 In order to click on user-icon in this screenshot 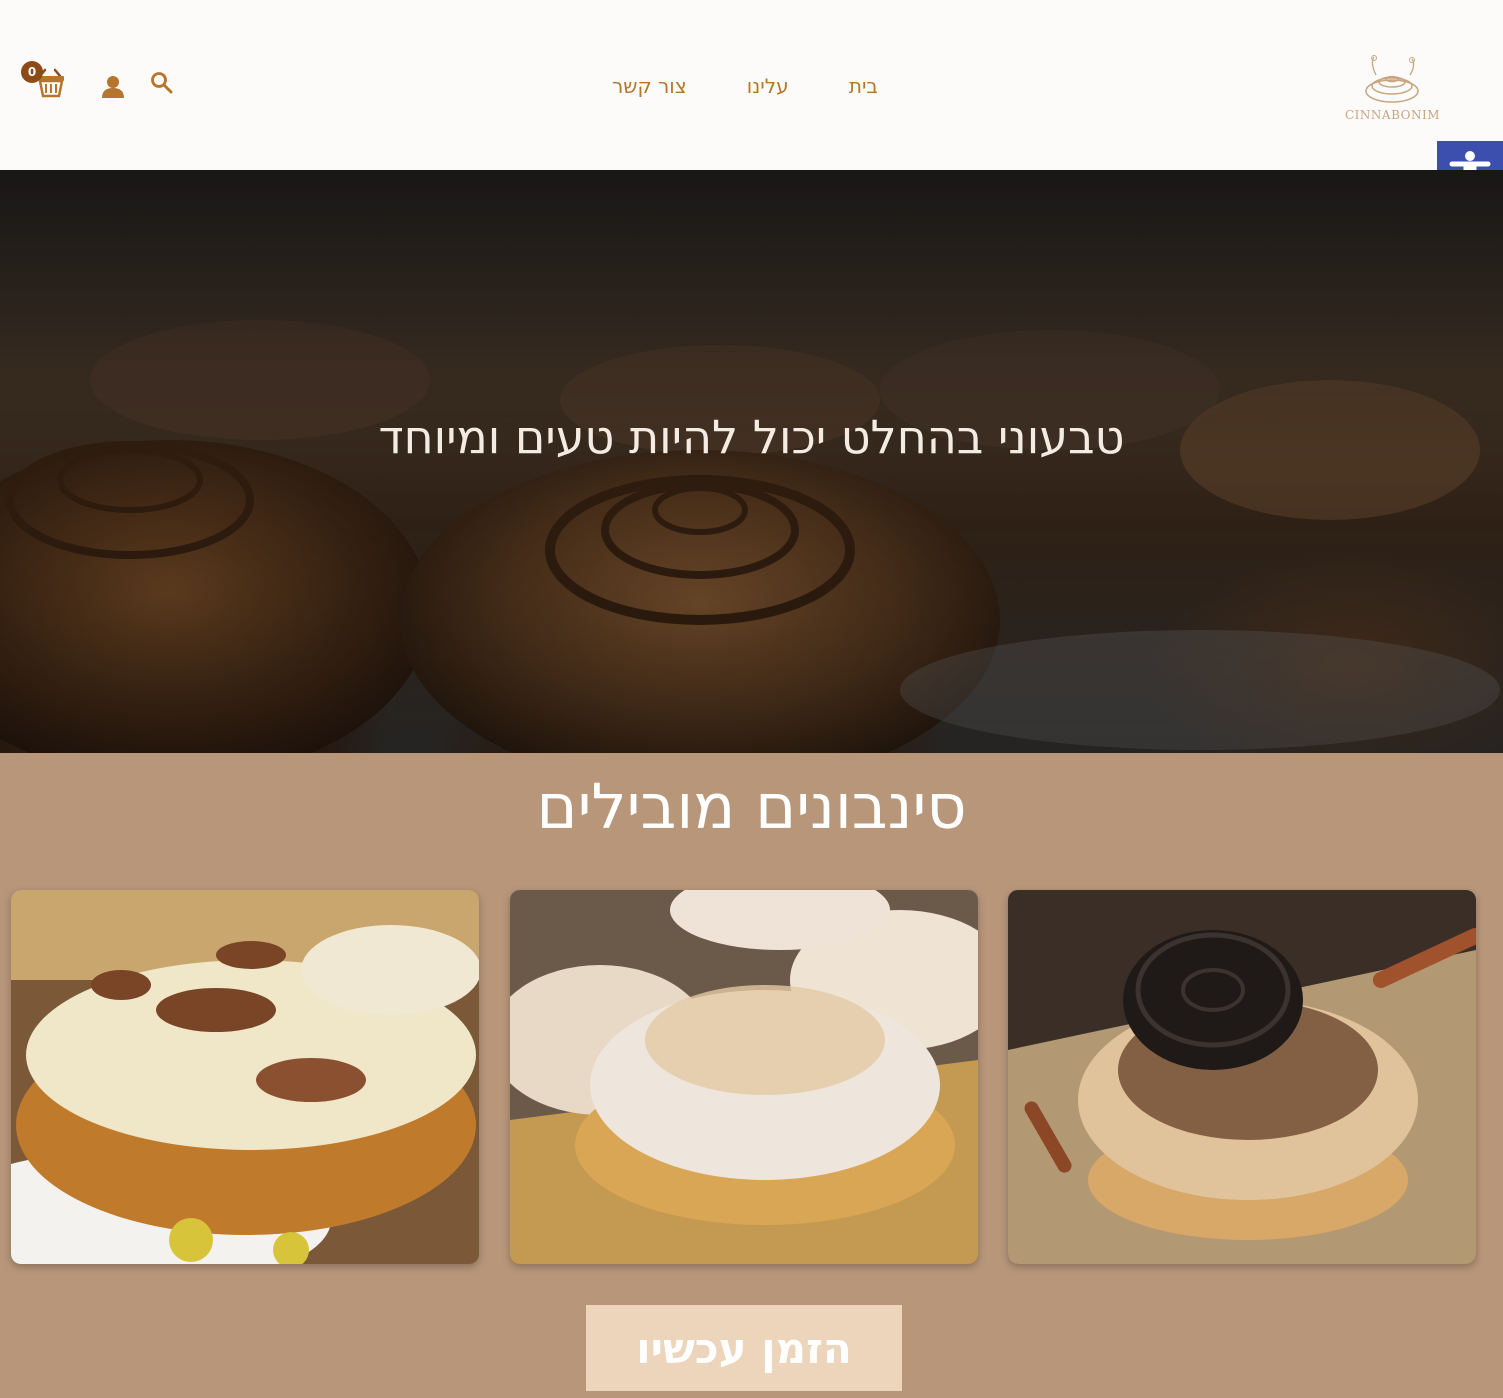, I will do `click(113, 87)`.